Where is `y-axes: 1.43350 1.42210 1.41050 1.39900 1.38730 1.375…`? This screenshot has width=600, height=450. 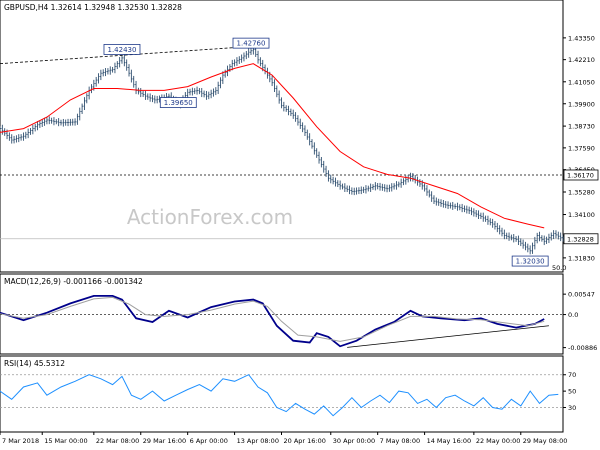
y-axes: 1.43350 1.42210 1.41050 1.39900 1.38730 1.375… is located at coordinates (581, 223).